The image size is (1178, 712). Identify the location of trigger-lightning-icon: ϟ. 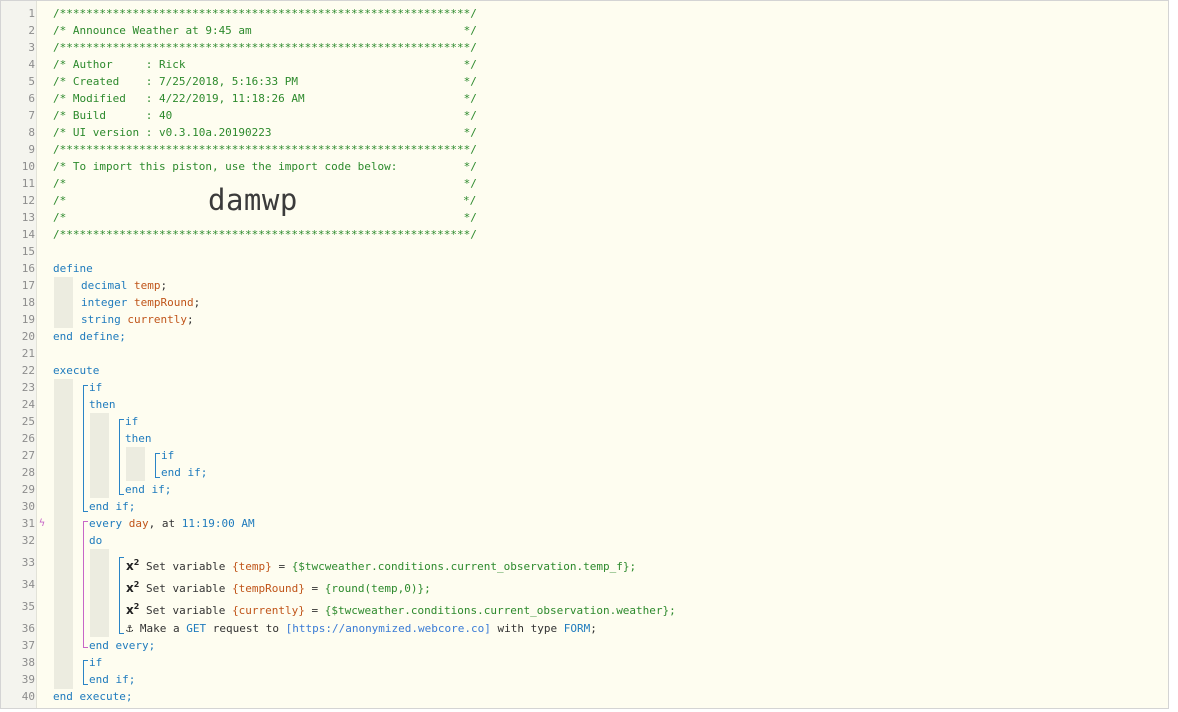
(42, 523).